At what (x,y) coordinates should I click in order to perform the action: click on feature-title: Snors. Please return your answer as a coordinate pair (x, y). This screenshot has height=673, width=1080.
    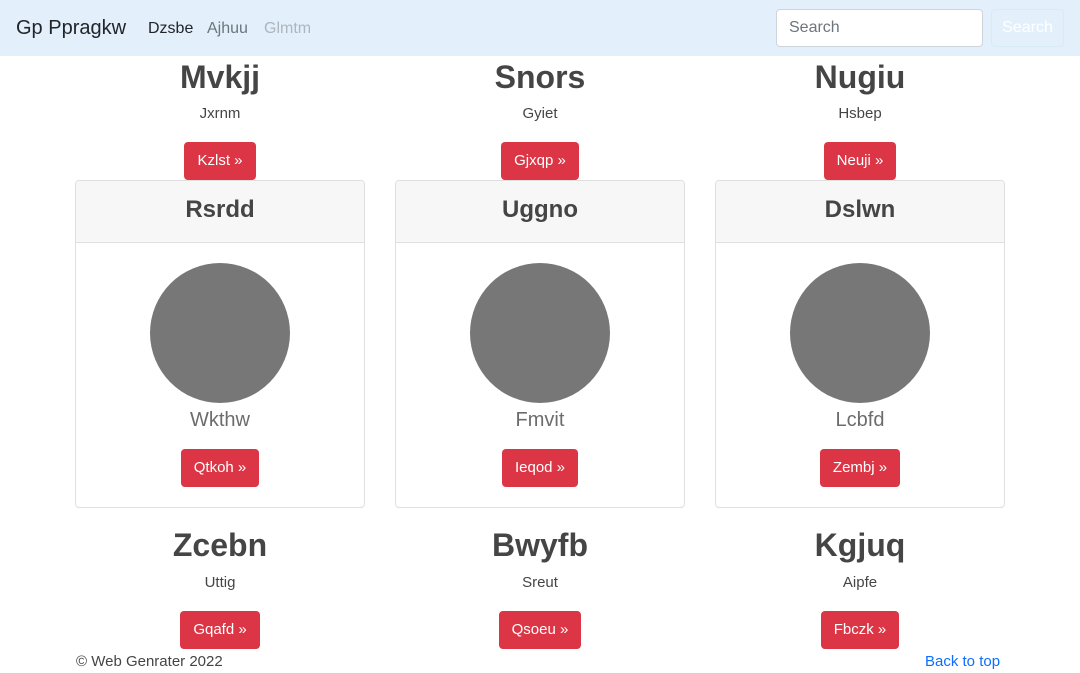
    Looking at the image, I should click on (540, 77).